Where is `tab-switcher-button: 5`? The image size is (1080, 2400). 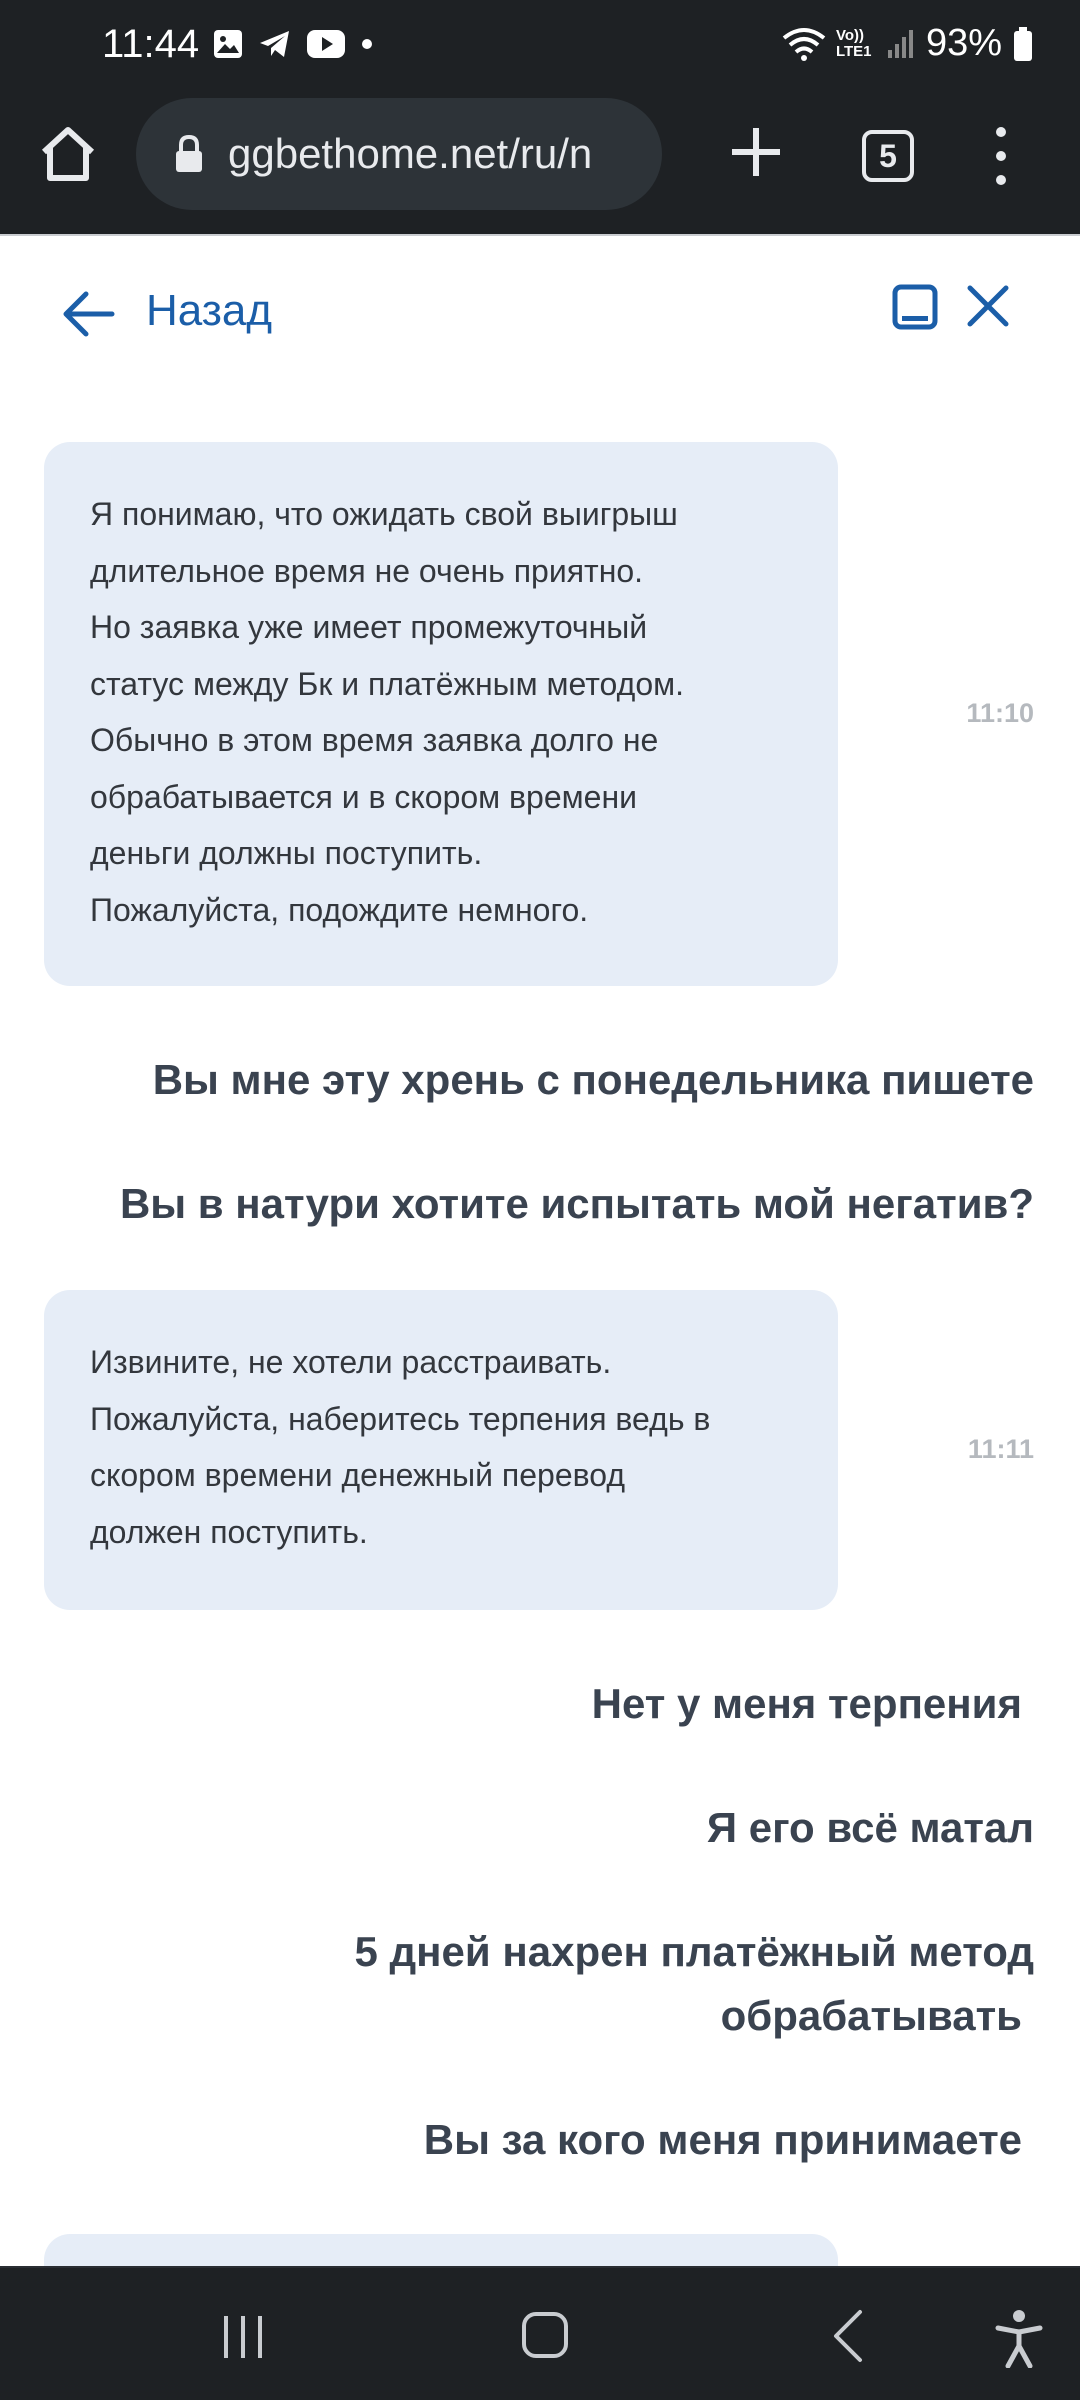
tab-switcher-button: 5 is located at coordinates (888, 156).